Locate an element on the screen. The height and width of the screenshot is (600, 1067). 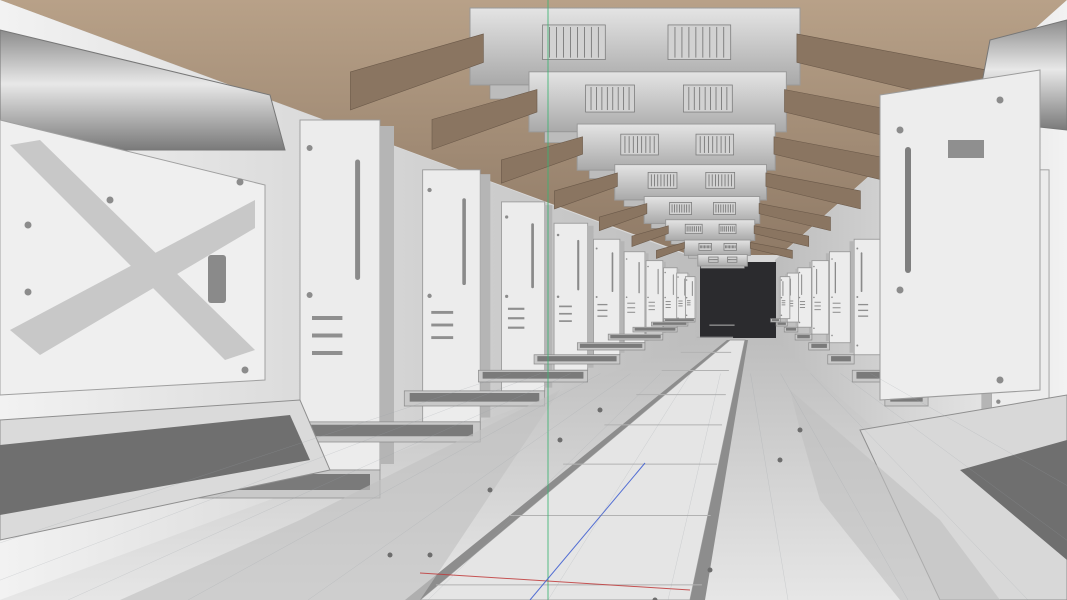
corridor-far-end is located at coordinates (738, 300).